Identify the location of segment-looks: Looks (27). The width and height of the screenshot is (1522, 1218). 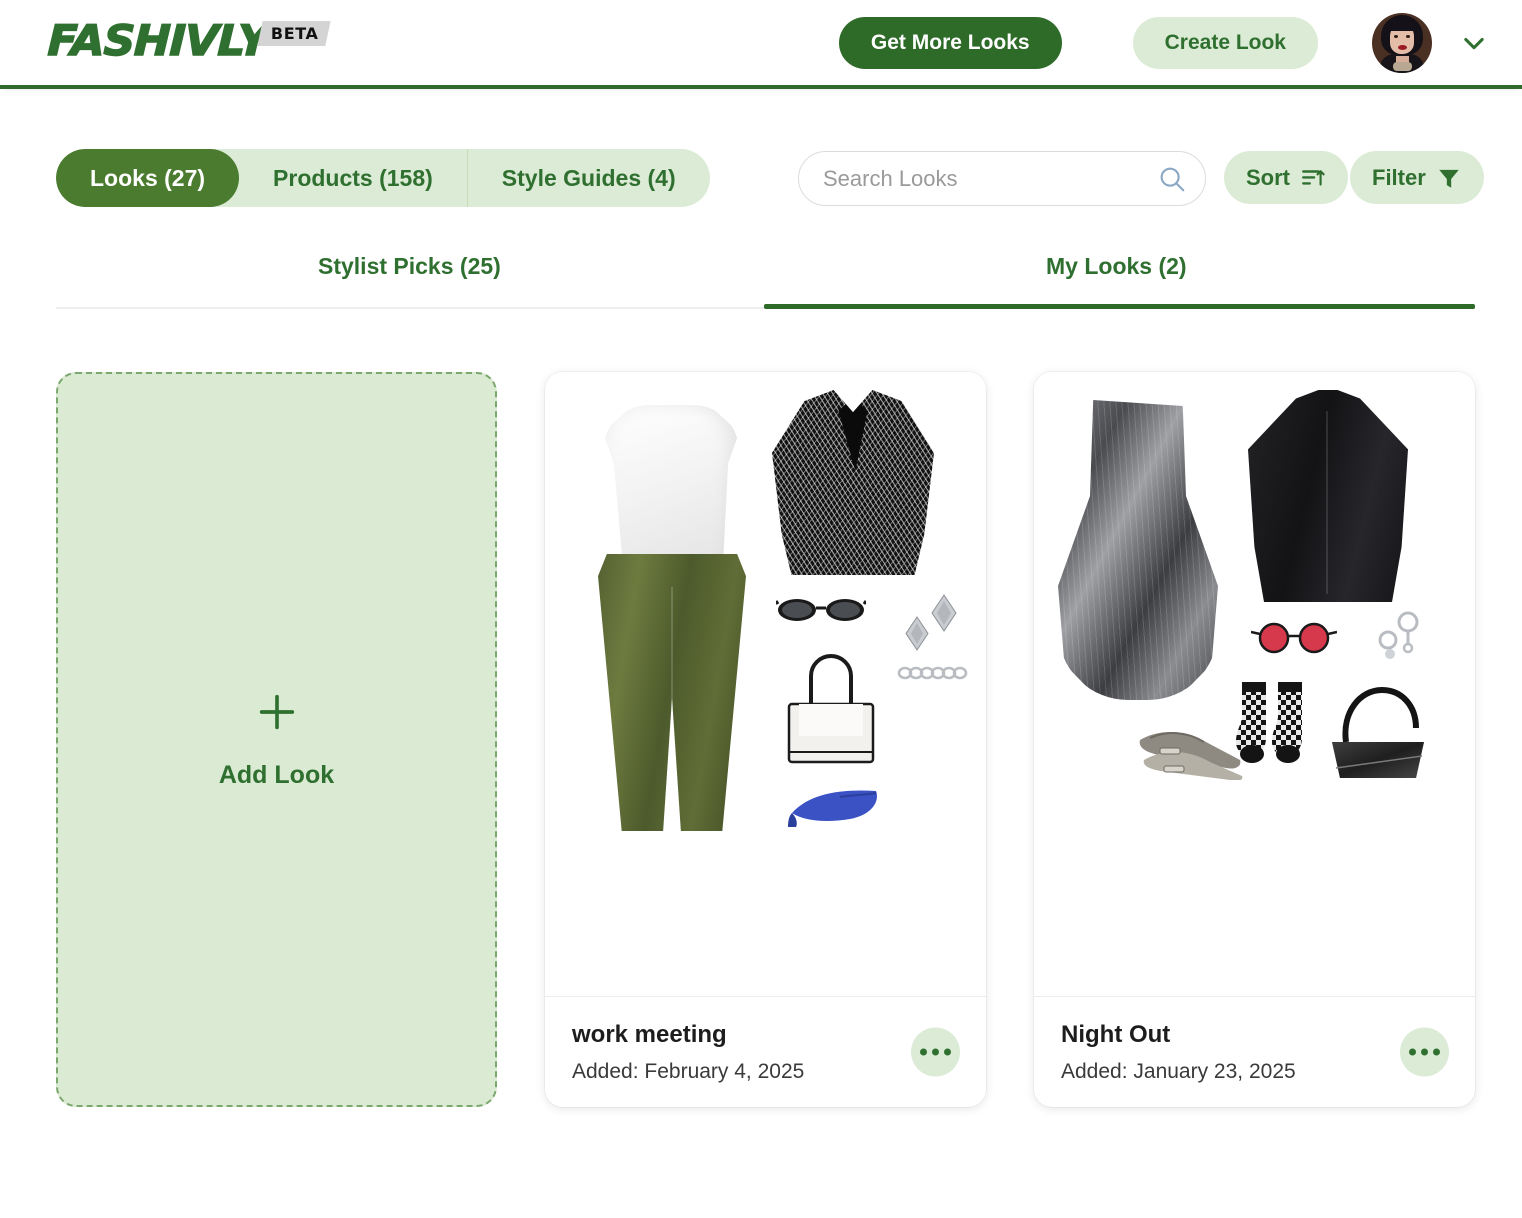
(148, 178).